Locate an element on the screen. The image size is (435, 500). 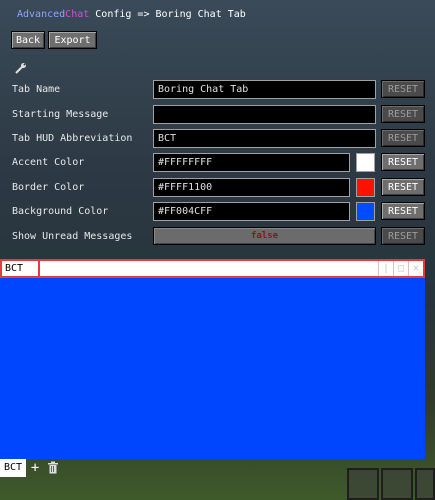
export-button: Export is located at coordinates (72, 40).